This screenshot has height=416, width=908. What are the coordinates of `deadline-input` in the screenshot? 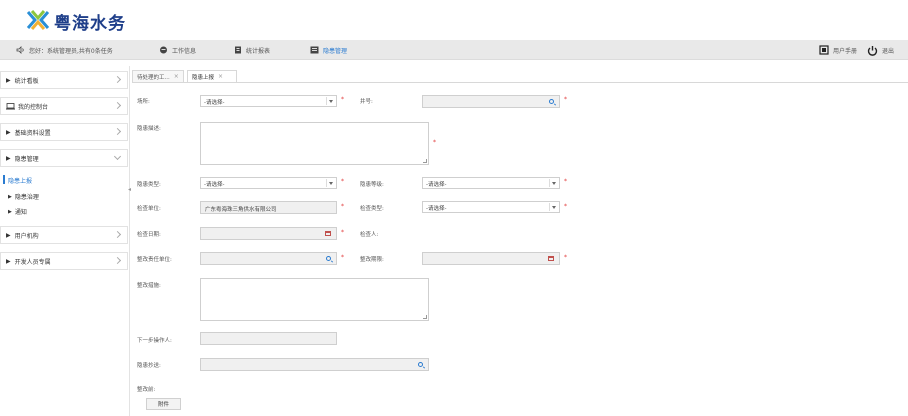 It's located at (491, 258).